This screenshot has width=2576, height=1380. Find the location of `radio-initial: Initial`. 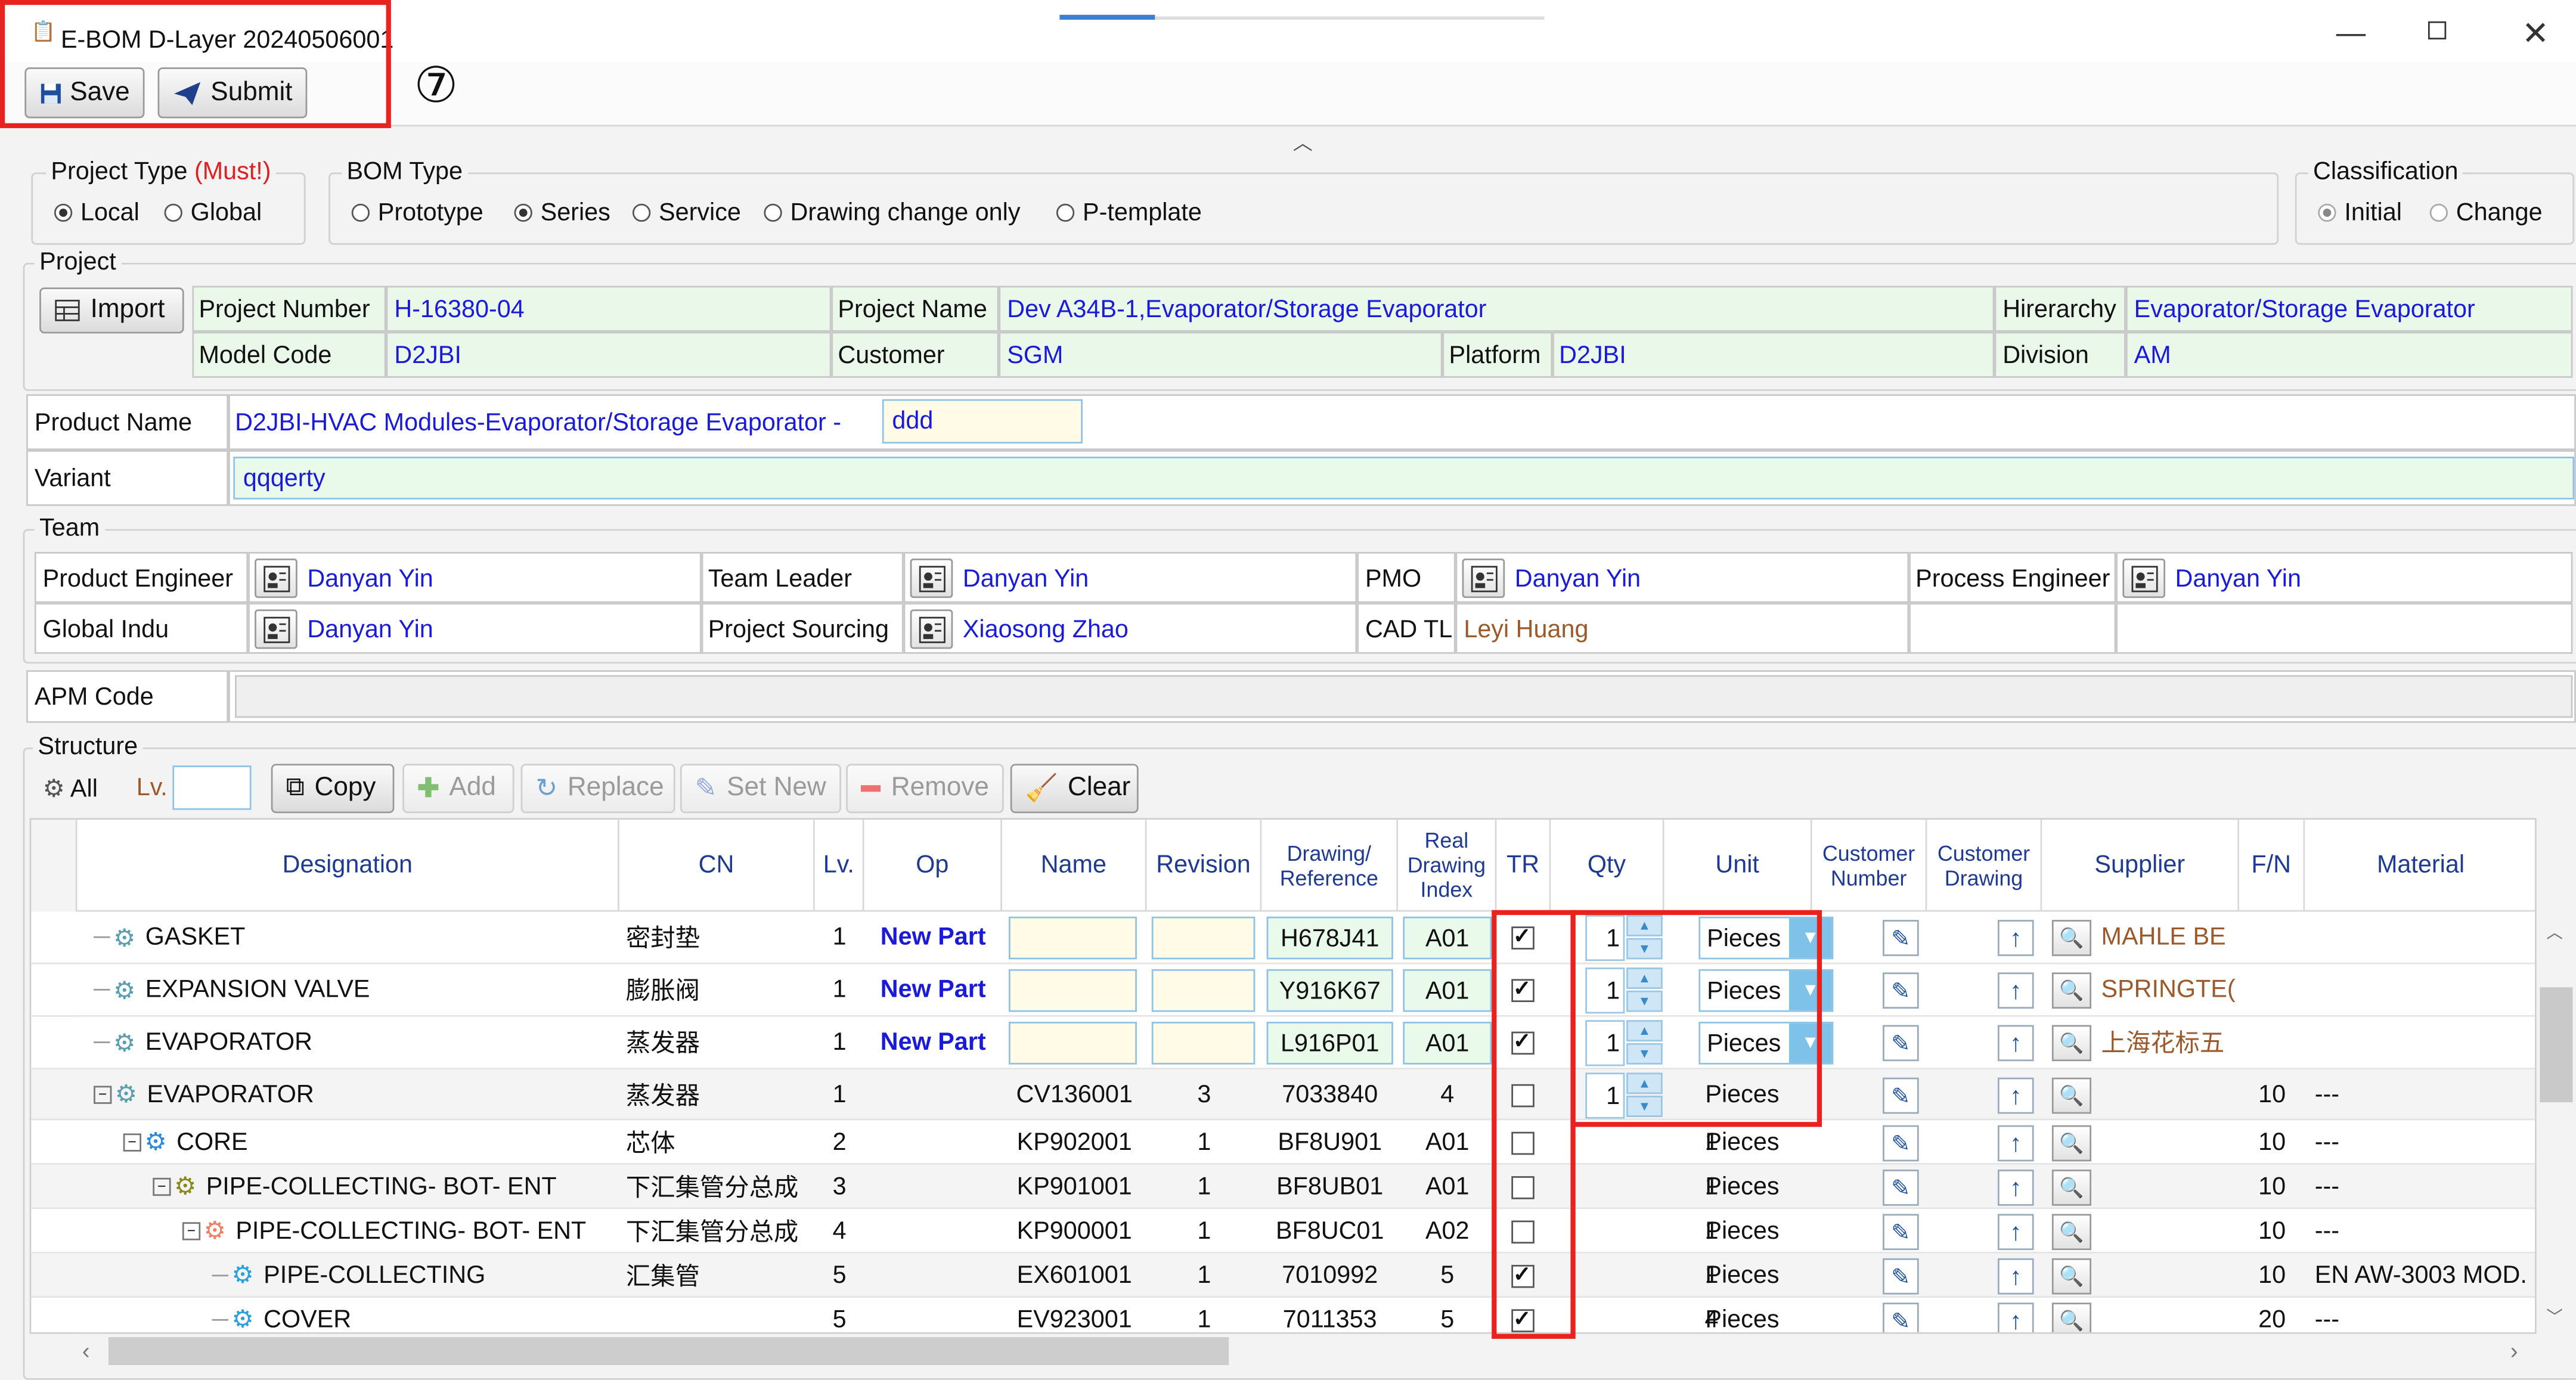

radio-initial: Initial is located at coordinates (2360, 213).